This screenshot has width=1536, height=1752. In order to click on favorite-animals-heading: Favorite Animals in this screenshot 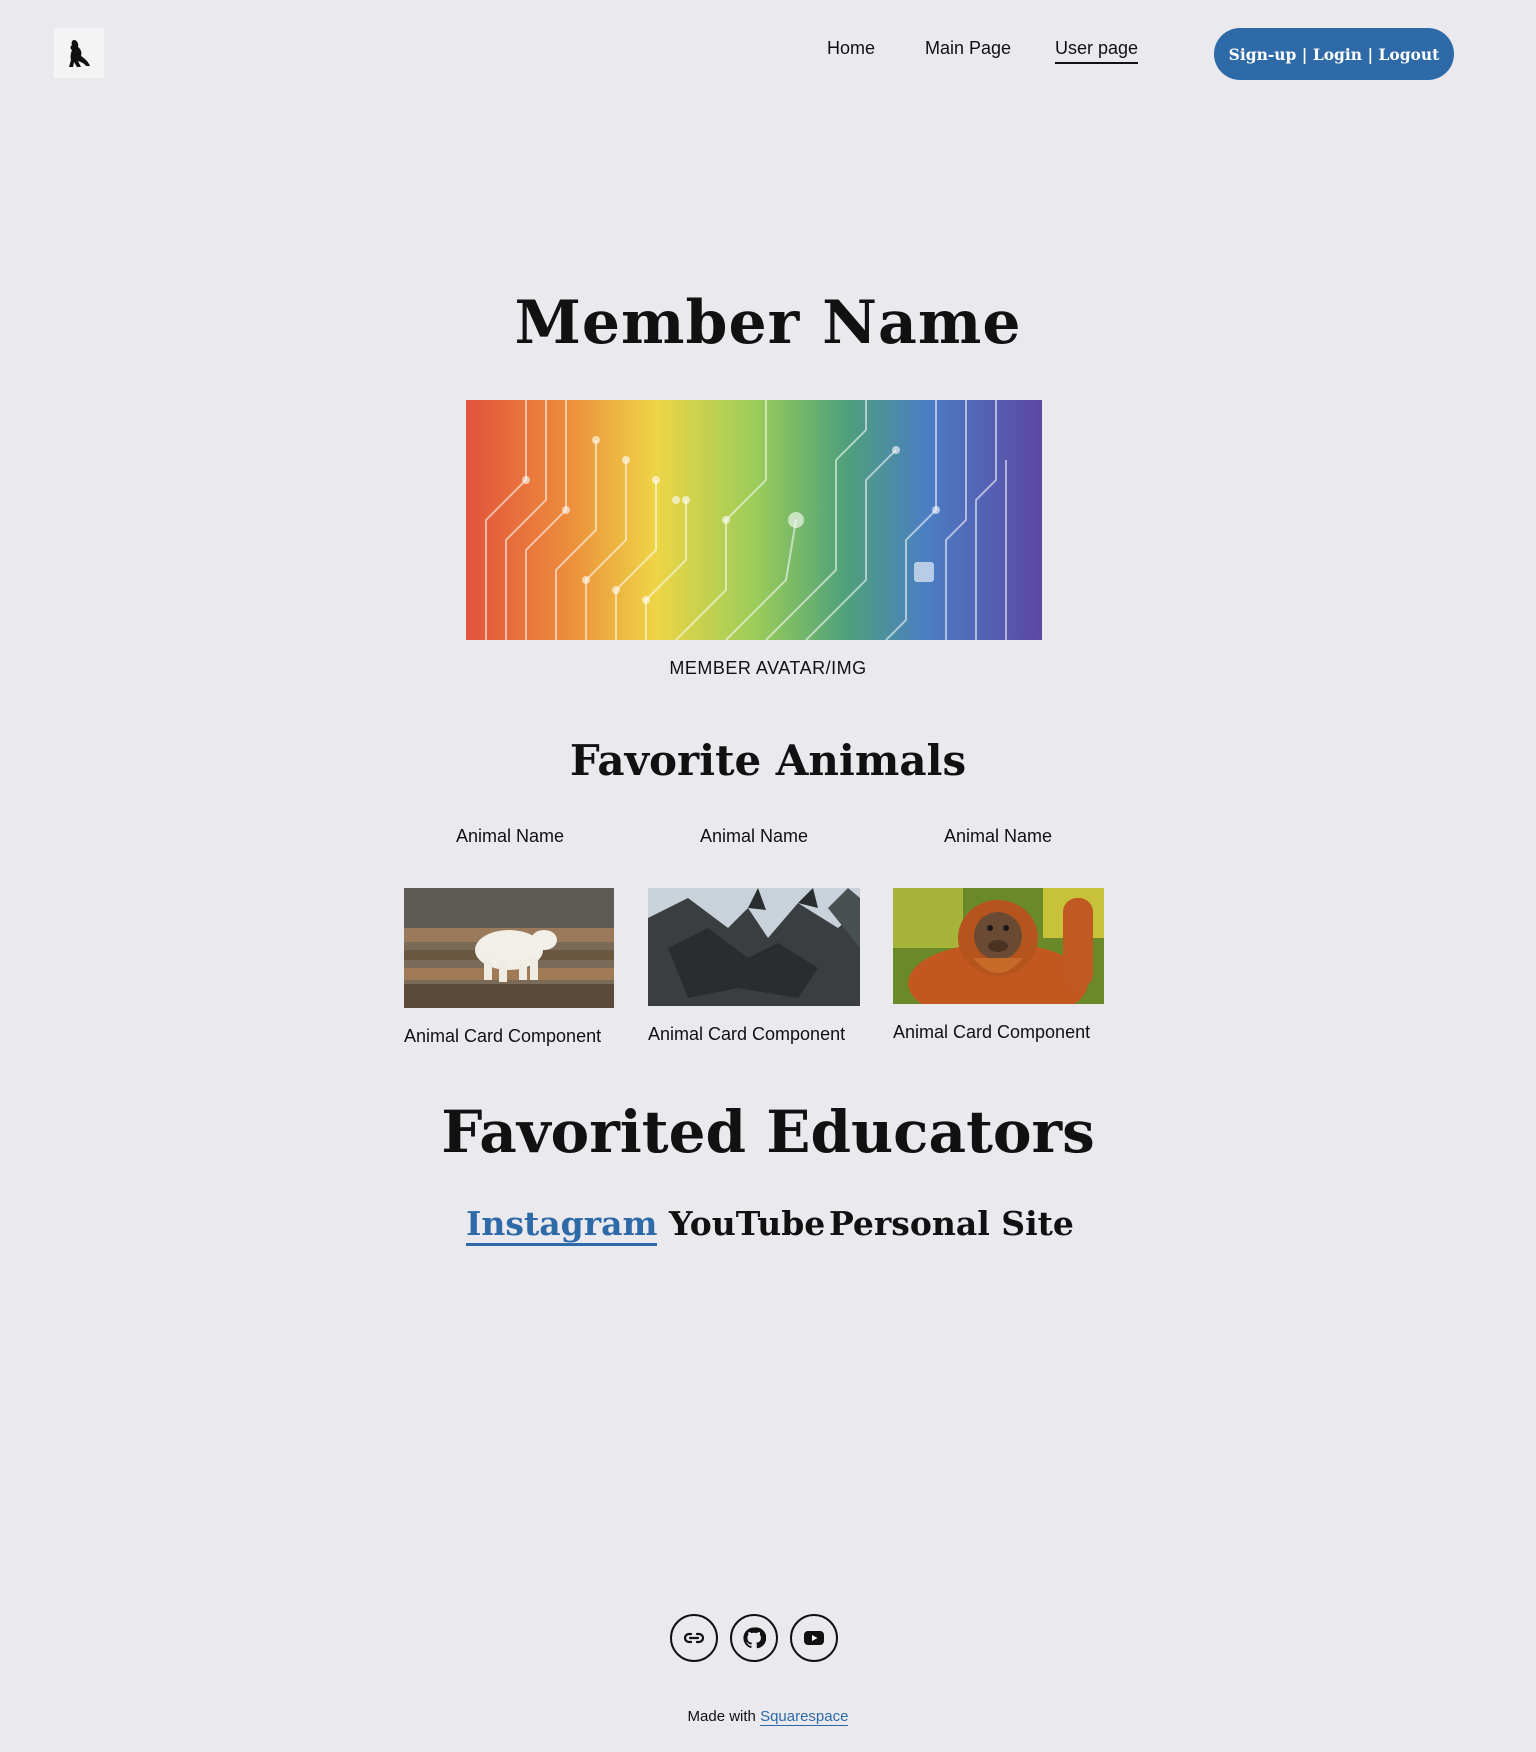, I will do `click(768, 760)`.